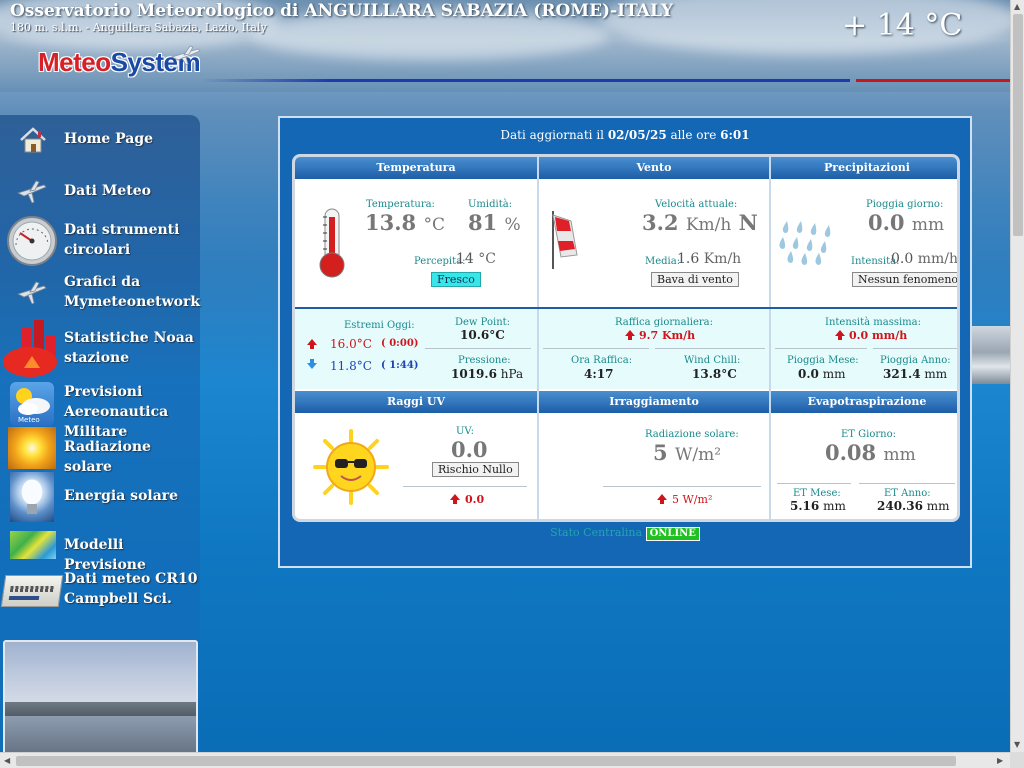  What do you see at coordinates (654, 168) in the screenshot?
I see `section-header-vento: Vento` at bounding box center [654, 168].